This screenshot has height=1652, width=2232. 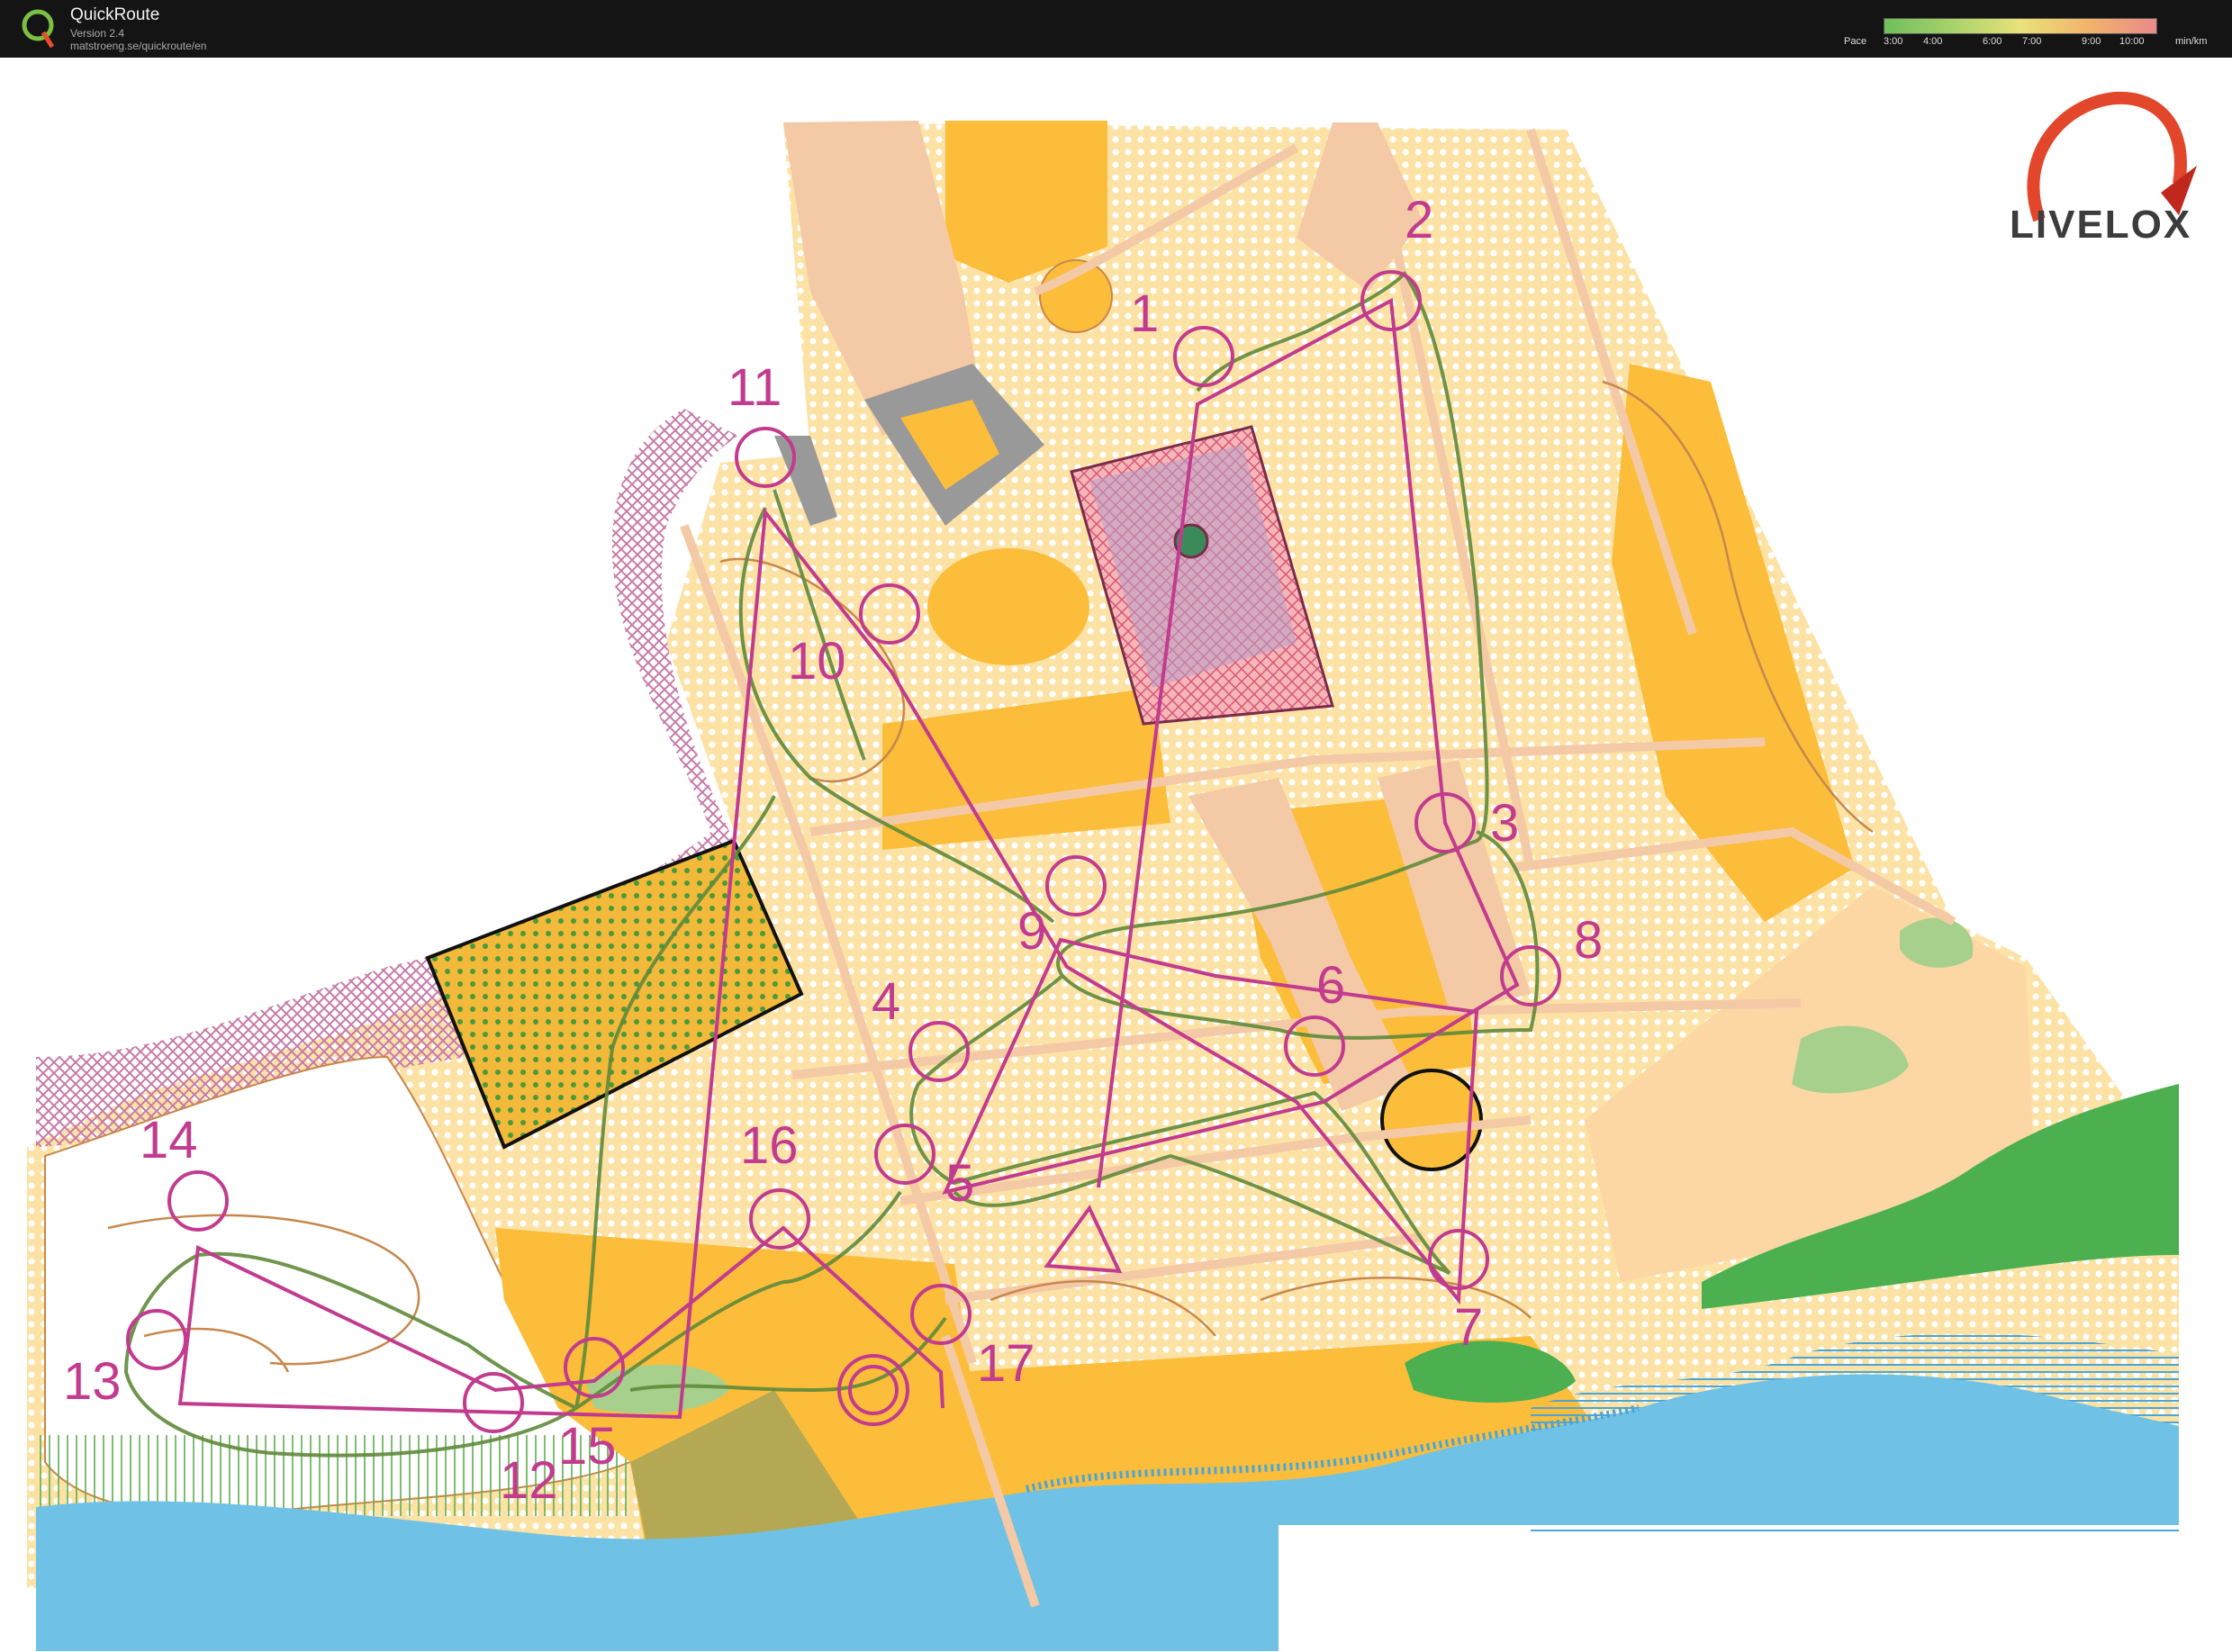 What do you see at coordinates (817, 661) in the screenshot?
I see `control-number-10: 10` at bounding box center [817, 661].